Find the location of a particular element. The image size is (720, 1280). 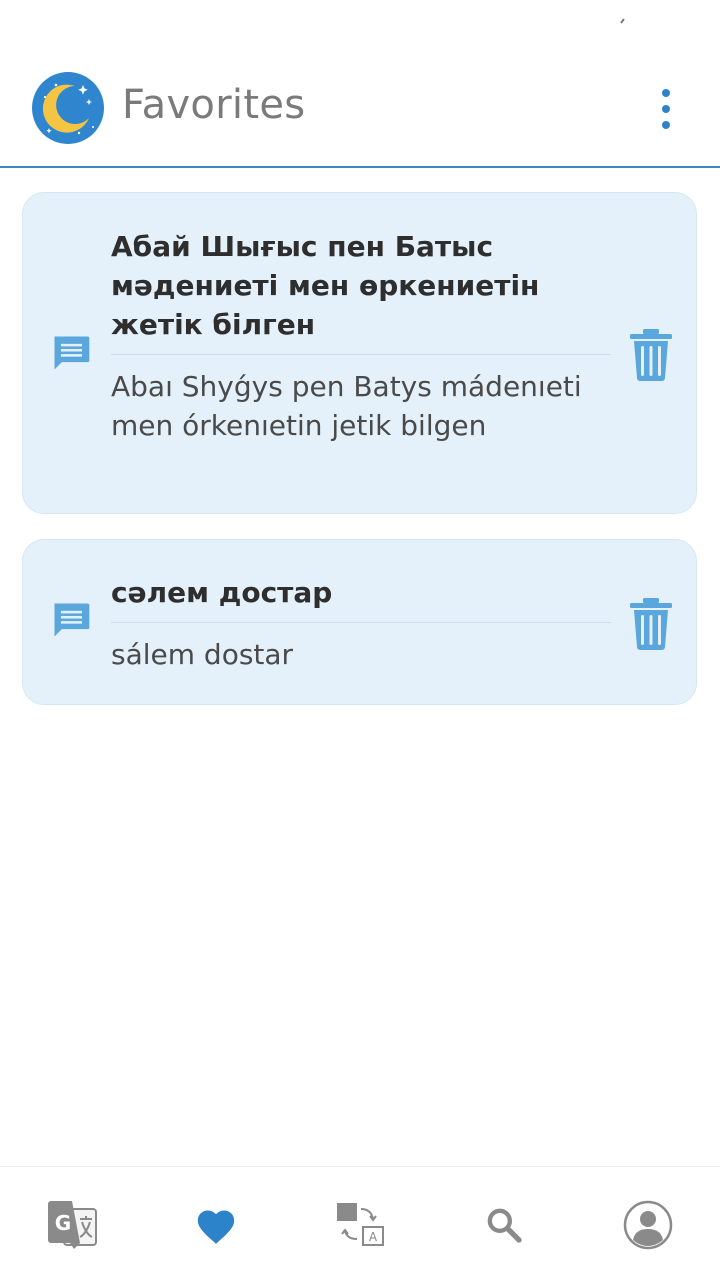

bottom-navigation: G A is located at coordinates (360, 1223).